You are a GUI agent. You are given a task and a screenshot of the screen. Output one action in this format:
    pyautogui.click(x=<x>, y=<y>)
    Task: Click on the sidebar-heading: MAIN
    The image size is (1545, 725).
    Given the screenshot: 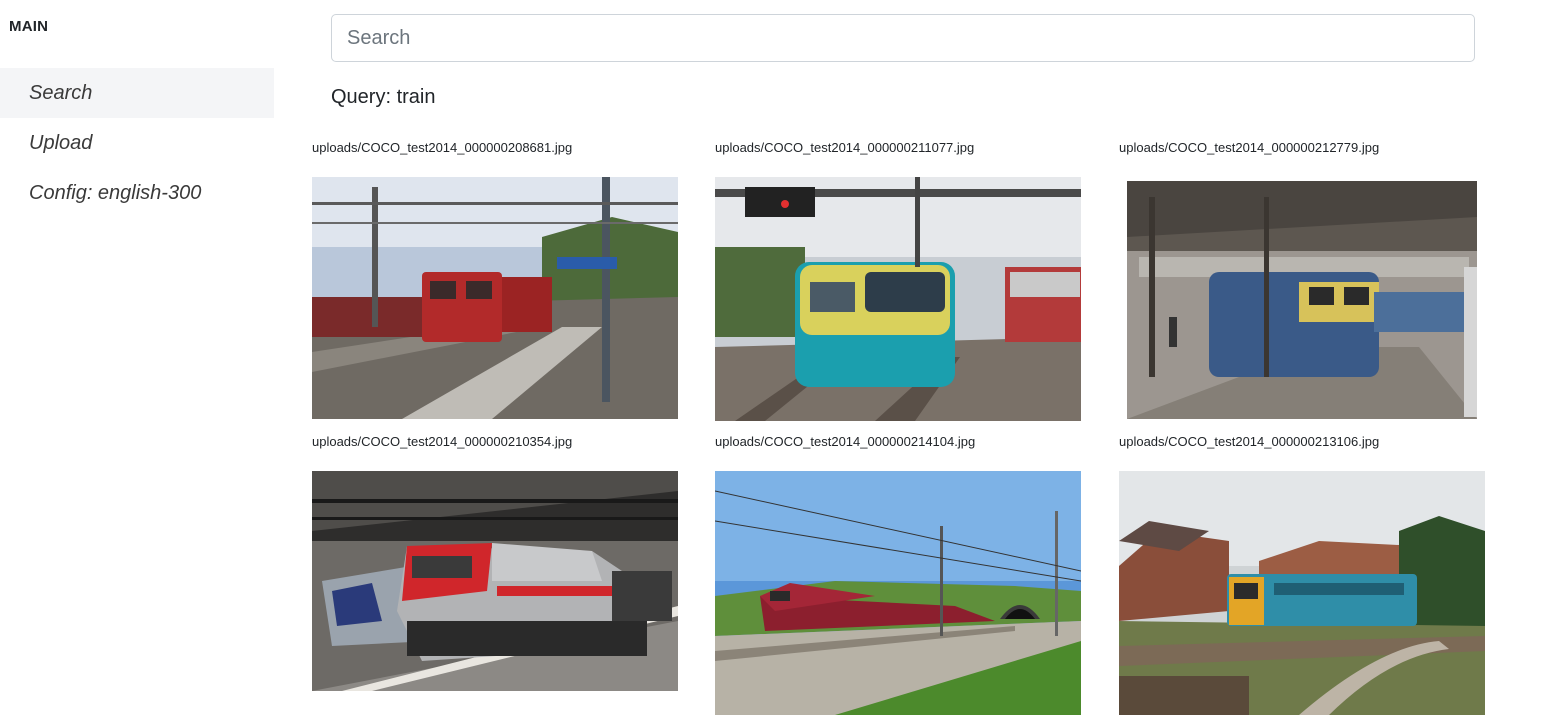 What is the action you would take?
    pyautogui.click(x=29, y=26)
    